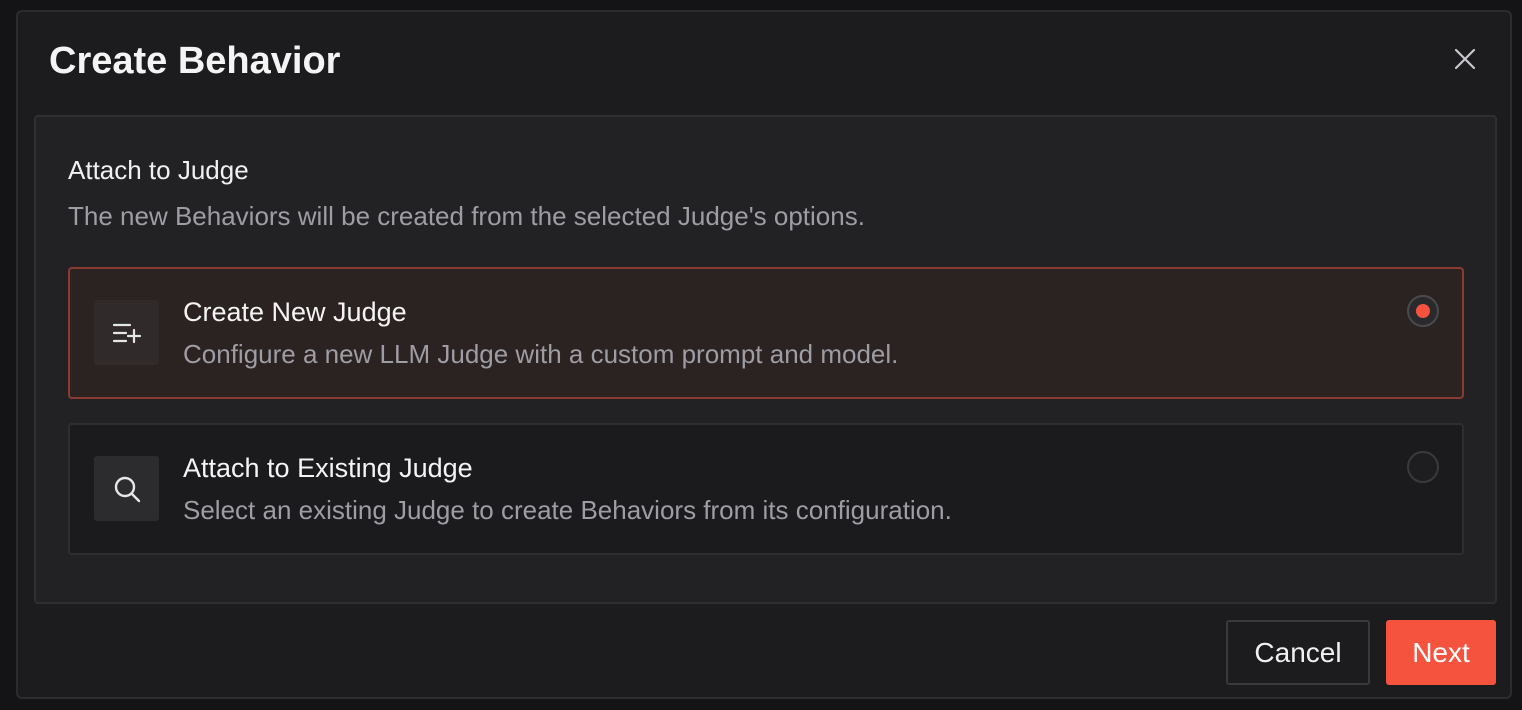 The width and height of the screenshot is (1522, 710). What do you see at coordinates (158, 170) in the screenshot?
I see `section-title: Attach to Judge` at bounding box center [158, 170].